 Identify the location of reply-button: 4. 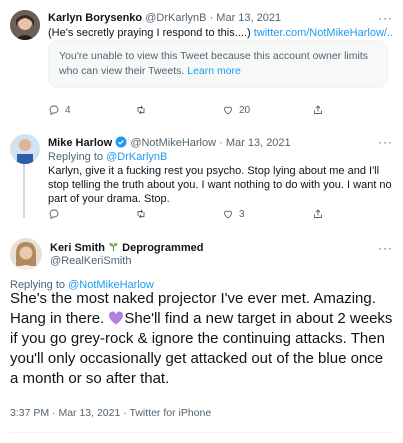
(59, 110).